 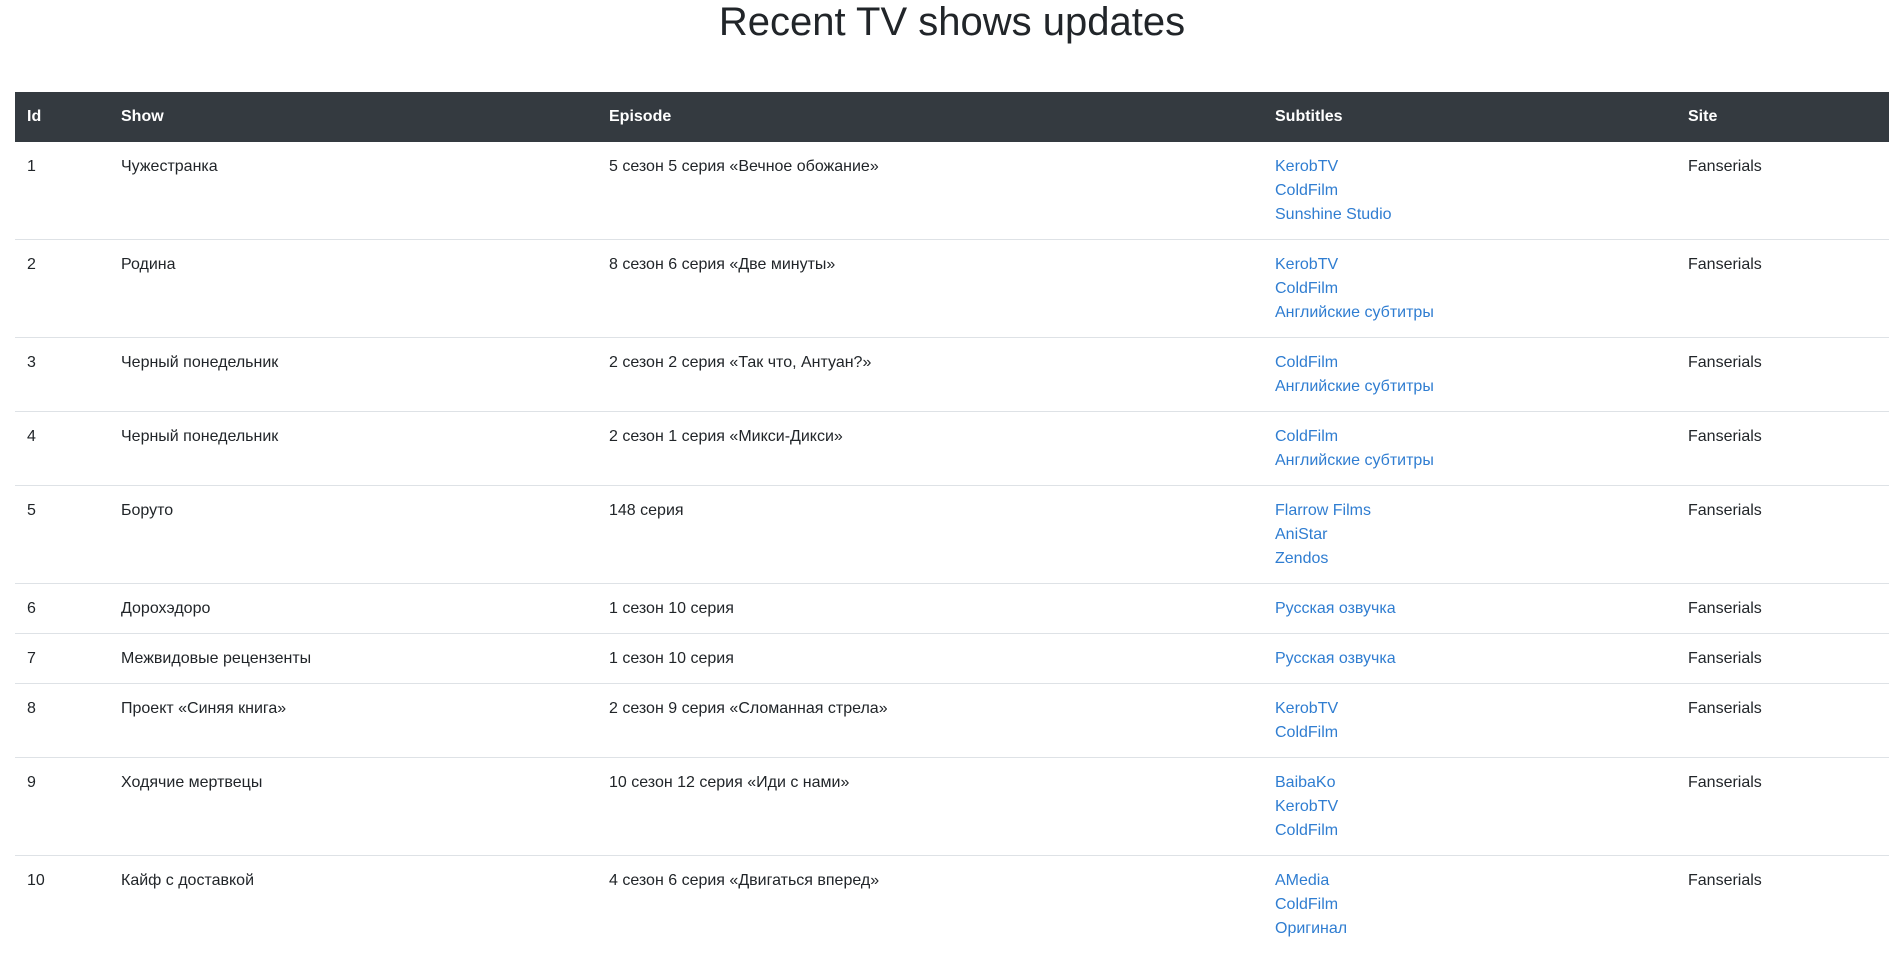 I want to click on column-header-episode: Episode, so click(x=930, y=117).